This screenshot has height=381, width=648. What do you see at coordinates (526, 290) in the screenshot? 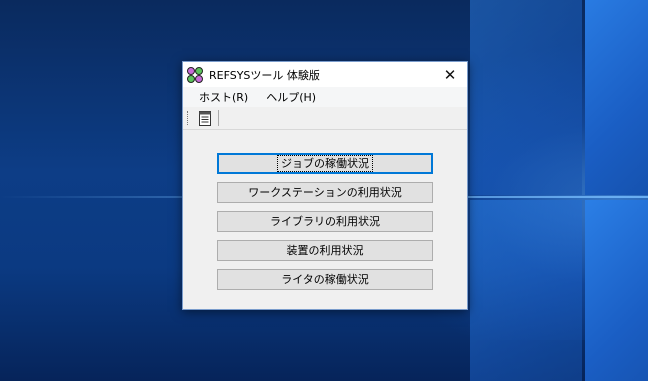
I see `windows-logo-pane-bottom-left` at bounding box center [526, 290].